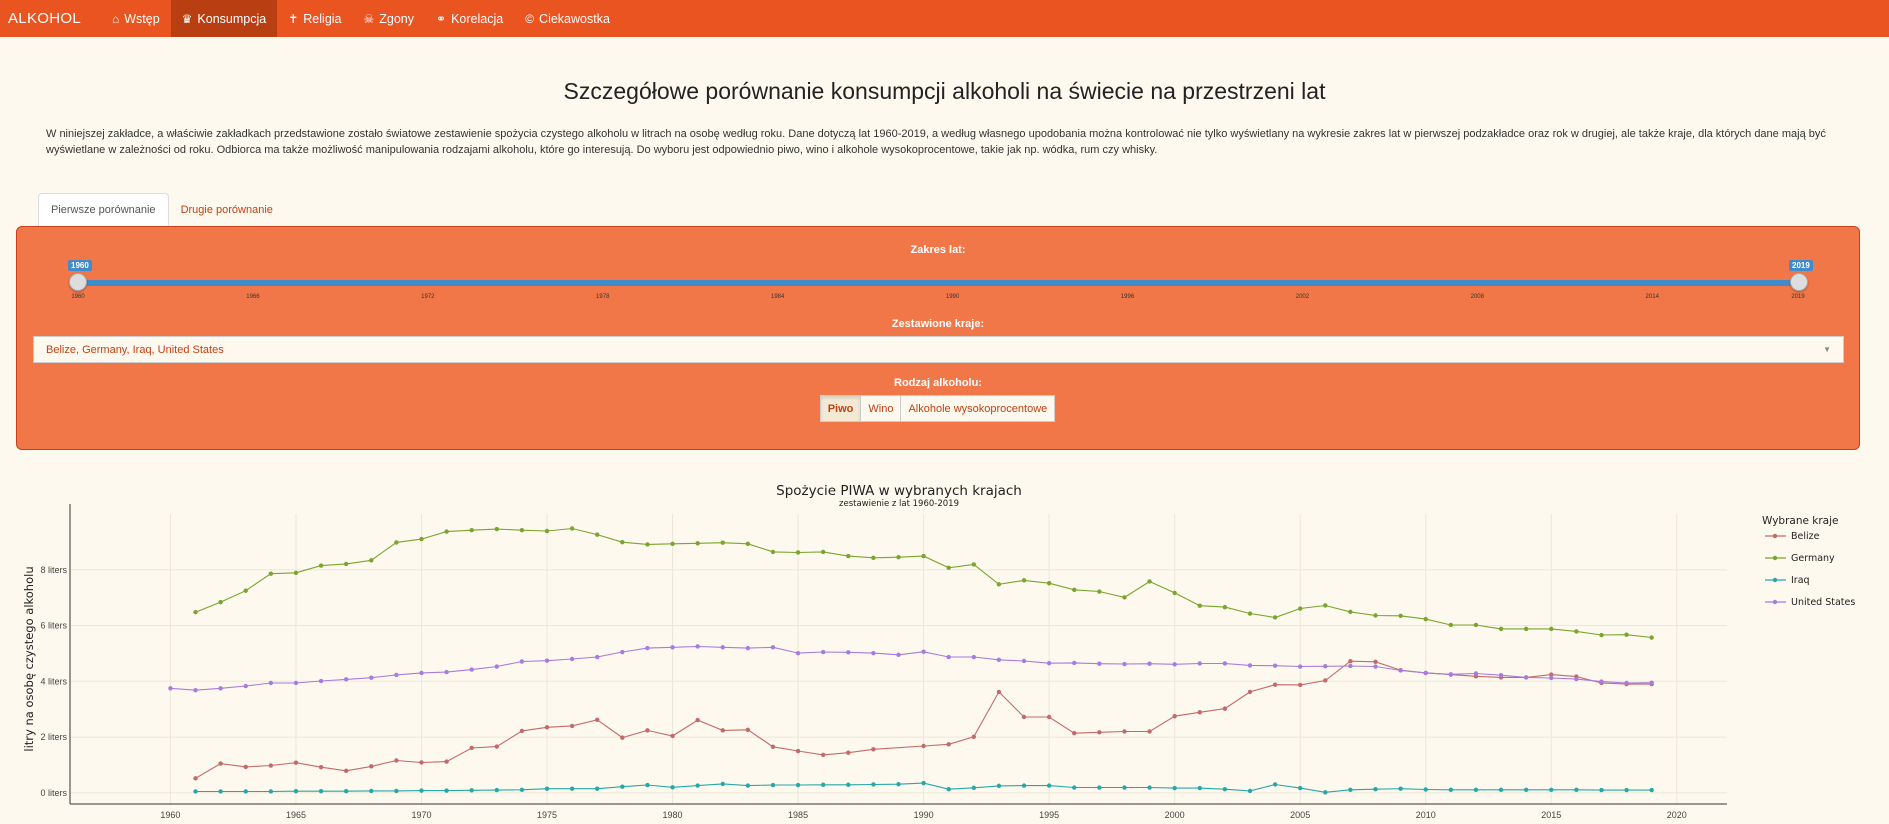 This screenshot has width=1889, height=824. Describe the element at coordinates (227, 209) in the screenshot. I see `tab-second-comparison: Drugie porównanie` at that location.